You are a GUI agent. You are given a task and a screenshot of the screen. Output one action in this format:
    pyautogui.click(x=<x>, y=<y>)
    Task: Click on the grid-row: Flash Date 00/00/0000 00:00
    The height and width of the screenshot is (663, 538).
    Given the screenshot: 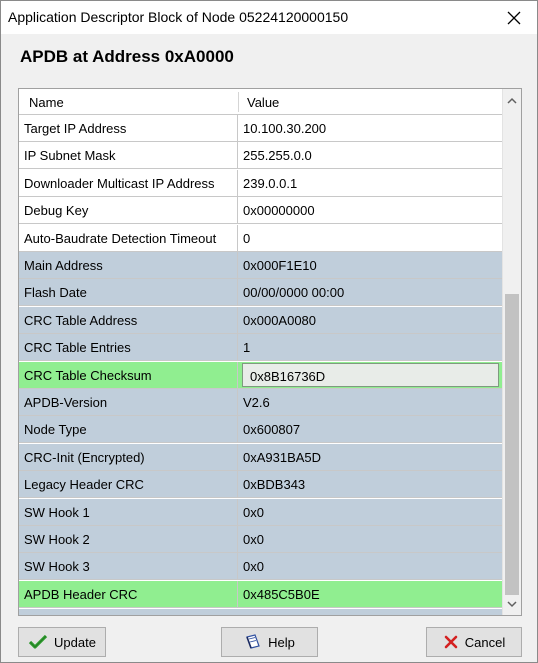 What is the action you would take?
    pyautogui.click(x=260, y=293)
    